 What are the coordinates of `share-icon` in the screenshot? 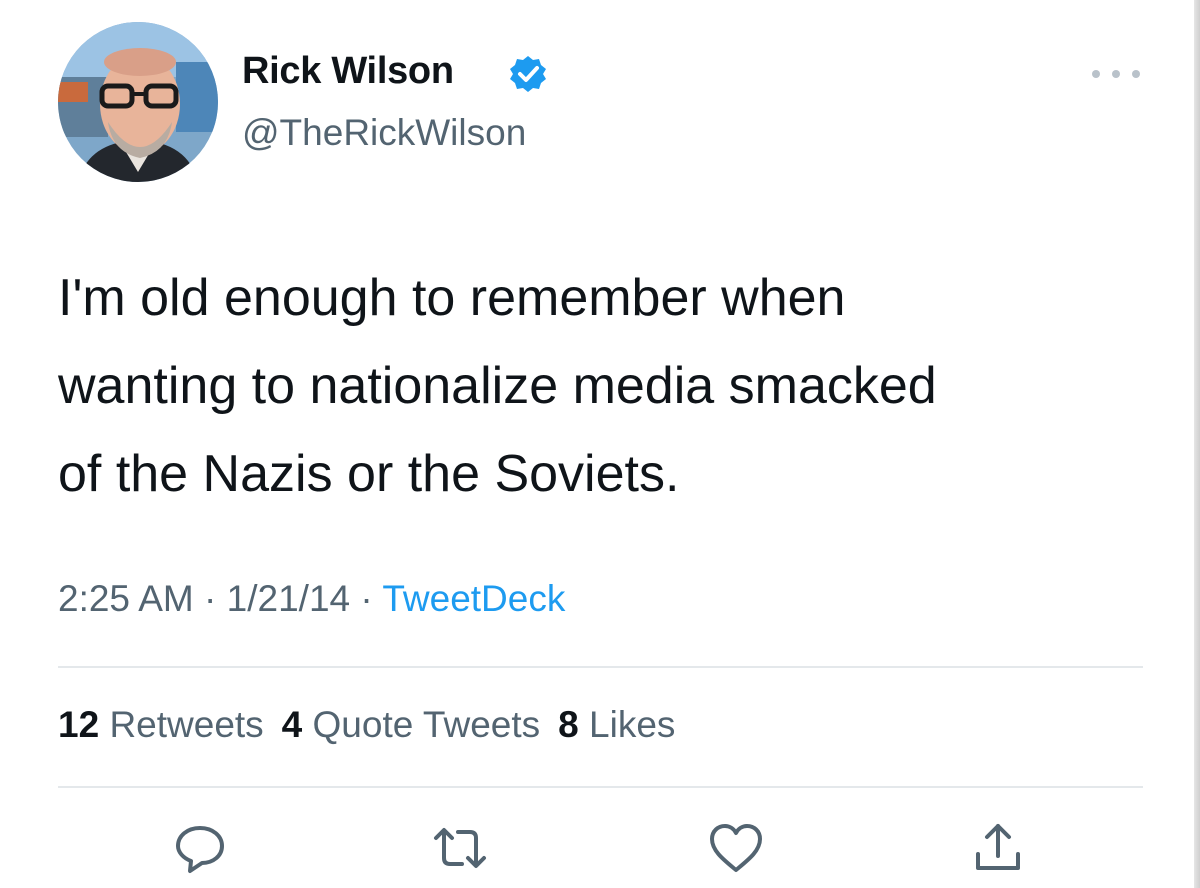 It's located at (998, 847).